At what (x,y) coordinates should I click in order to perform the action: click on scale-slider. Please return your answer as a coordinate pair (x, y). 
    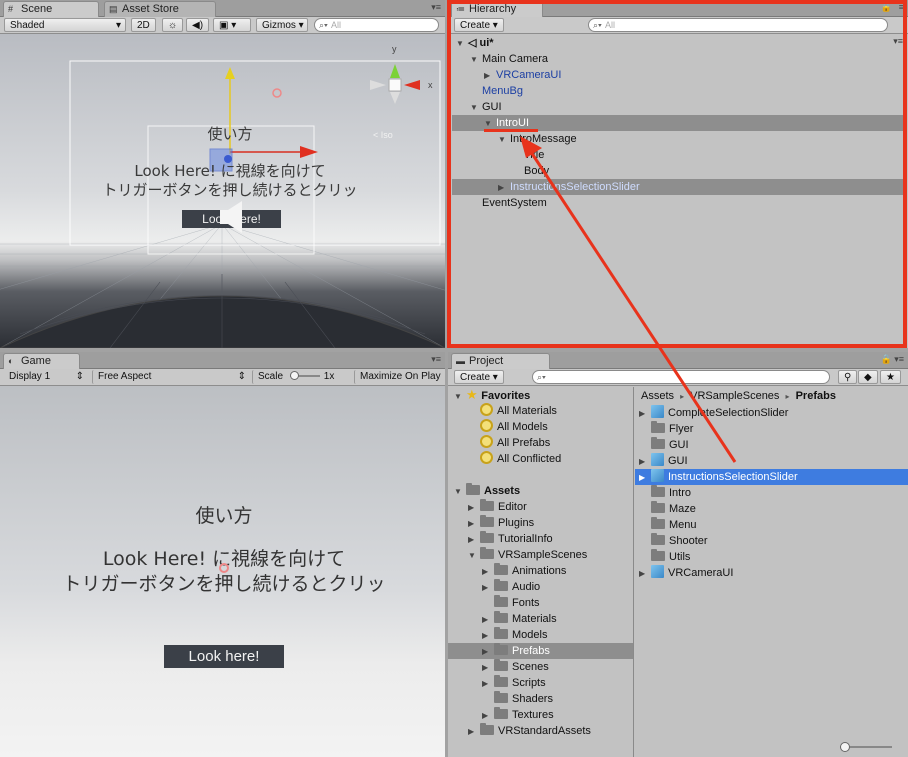
    Looking at the image, I should click on (304, 375).